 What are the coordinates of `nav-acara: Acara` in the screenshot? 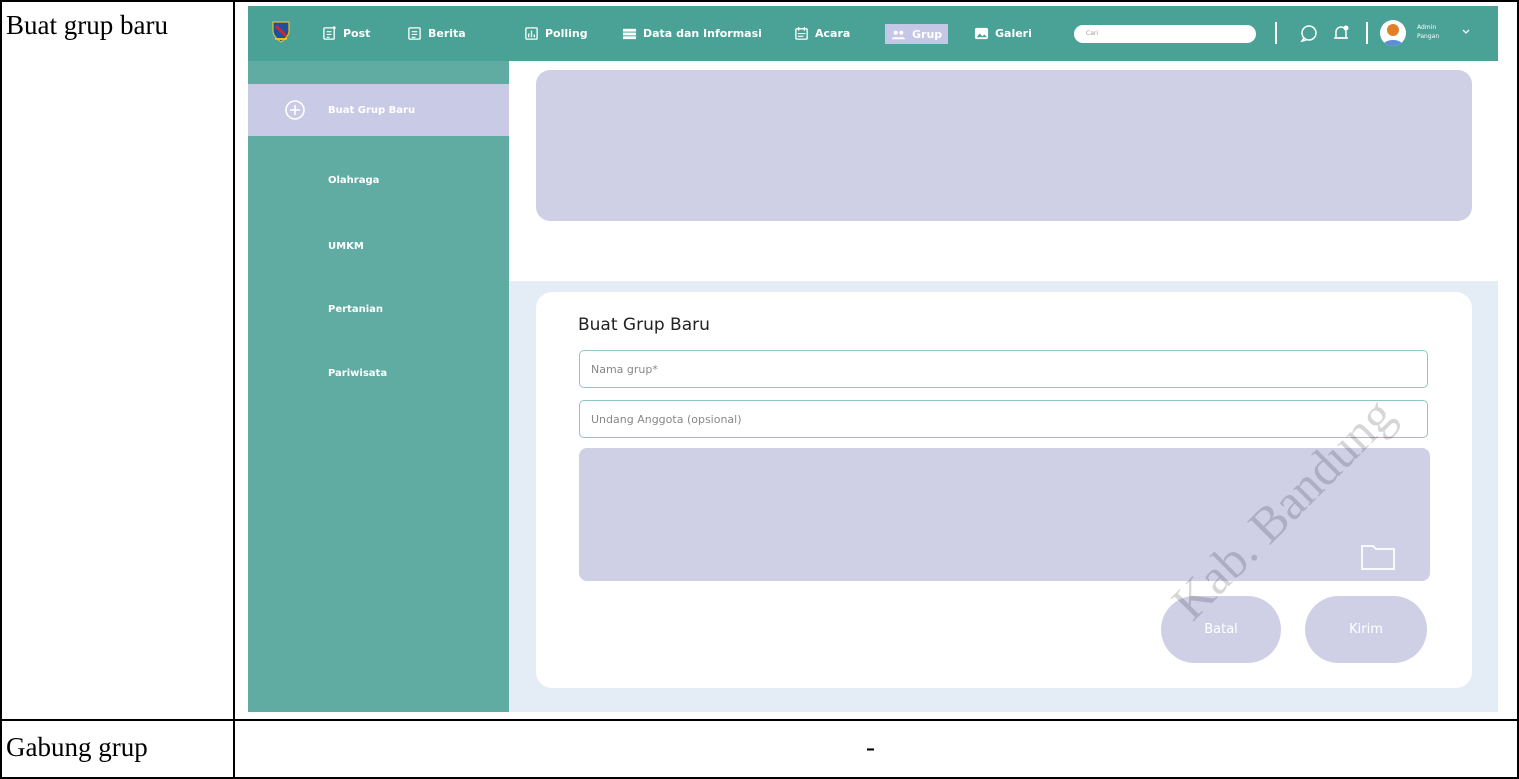 It's located at (822, 33).